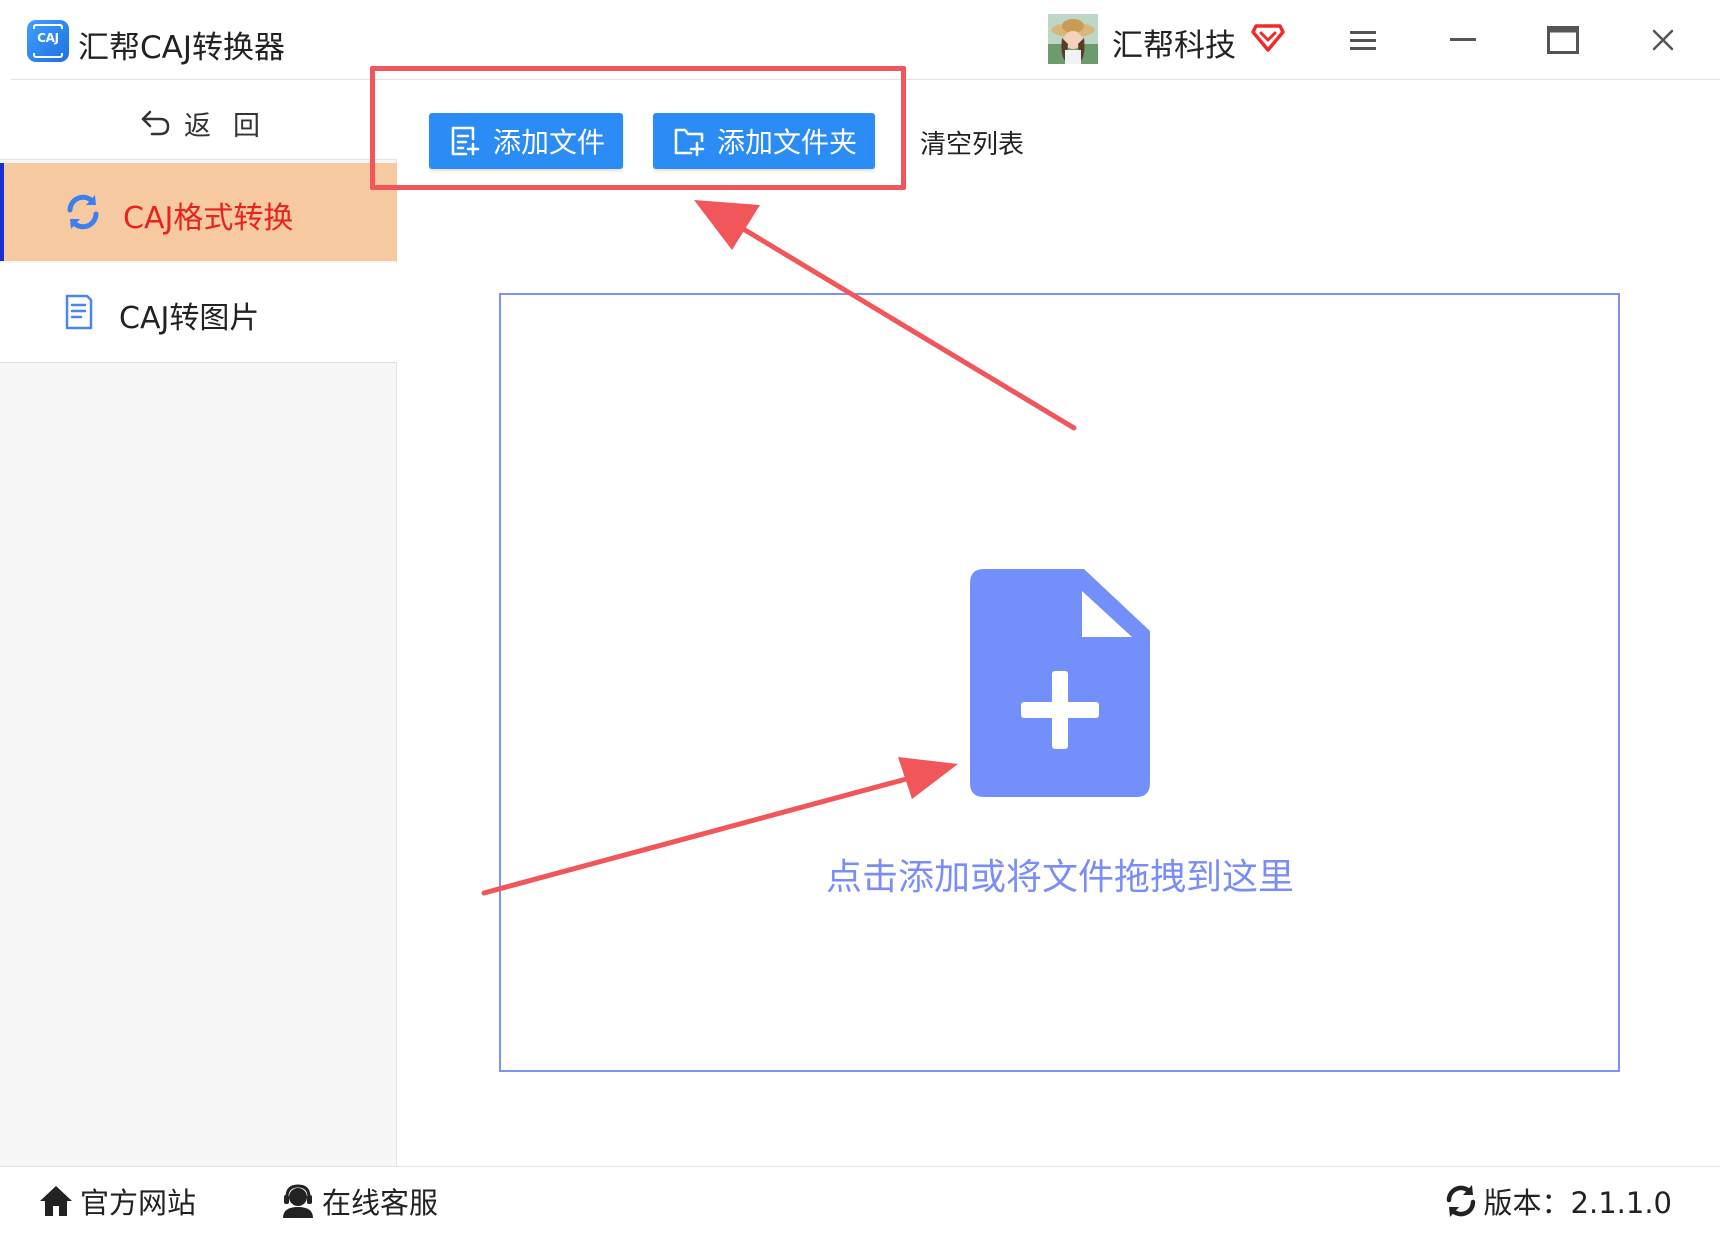 The width and height of the screenshot is (1720, 1234). I want to click on back-arrow-icon, so click(155, 123).